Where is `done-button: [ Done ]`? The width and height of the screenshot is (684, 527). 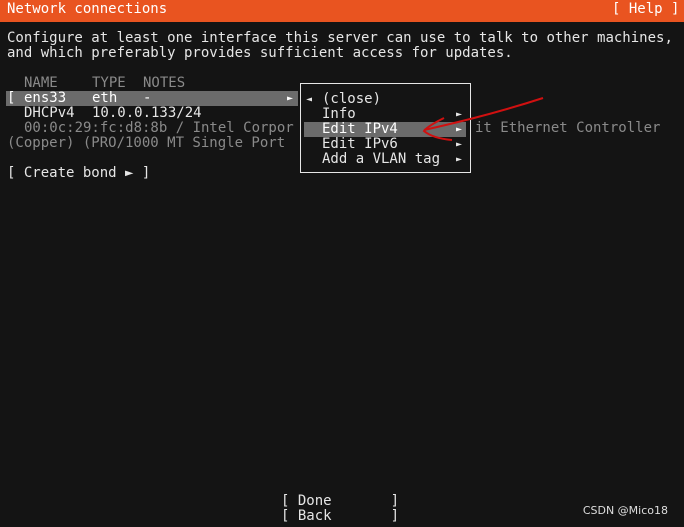 done-button: [ Done ] is located at coordinates (340, 501).